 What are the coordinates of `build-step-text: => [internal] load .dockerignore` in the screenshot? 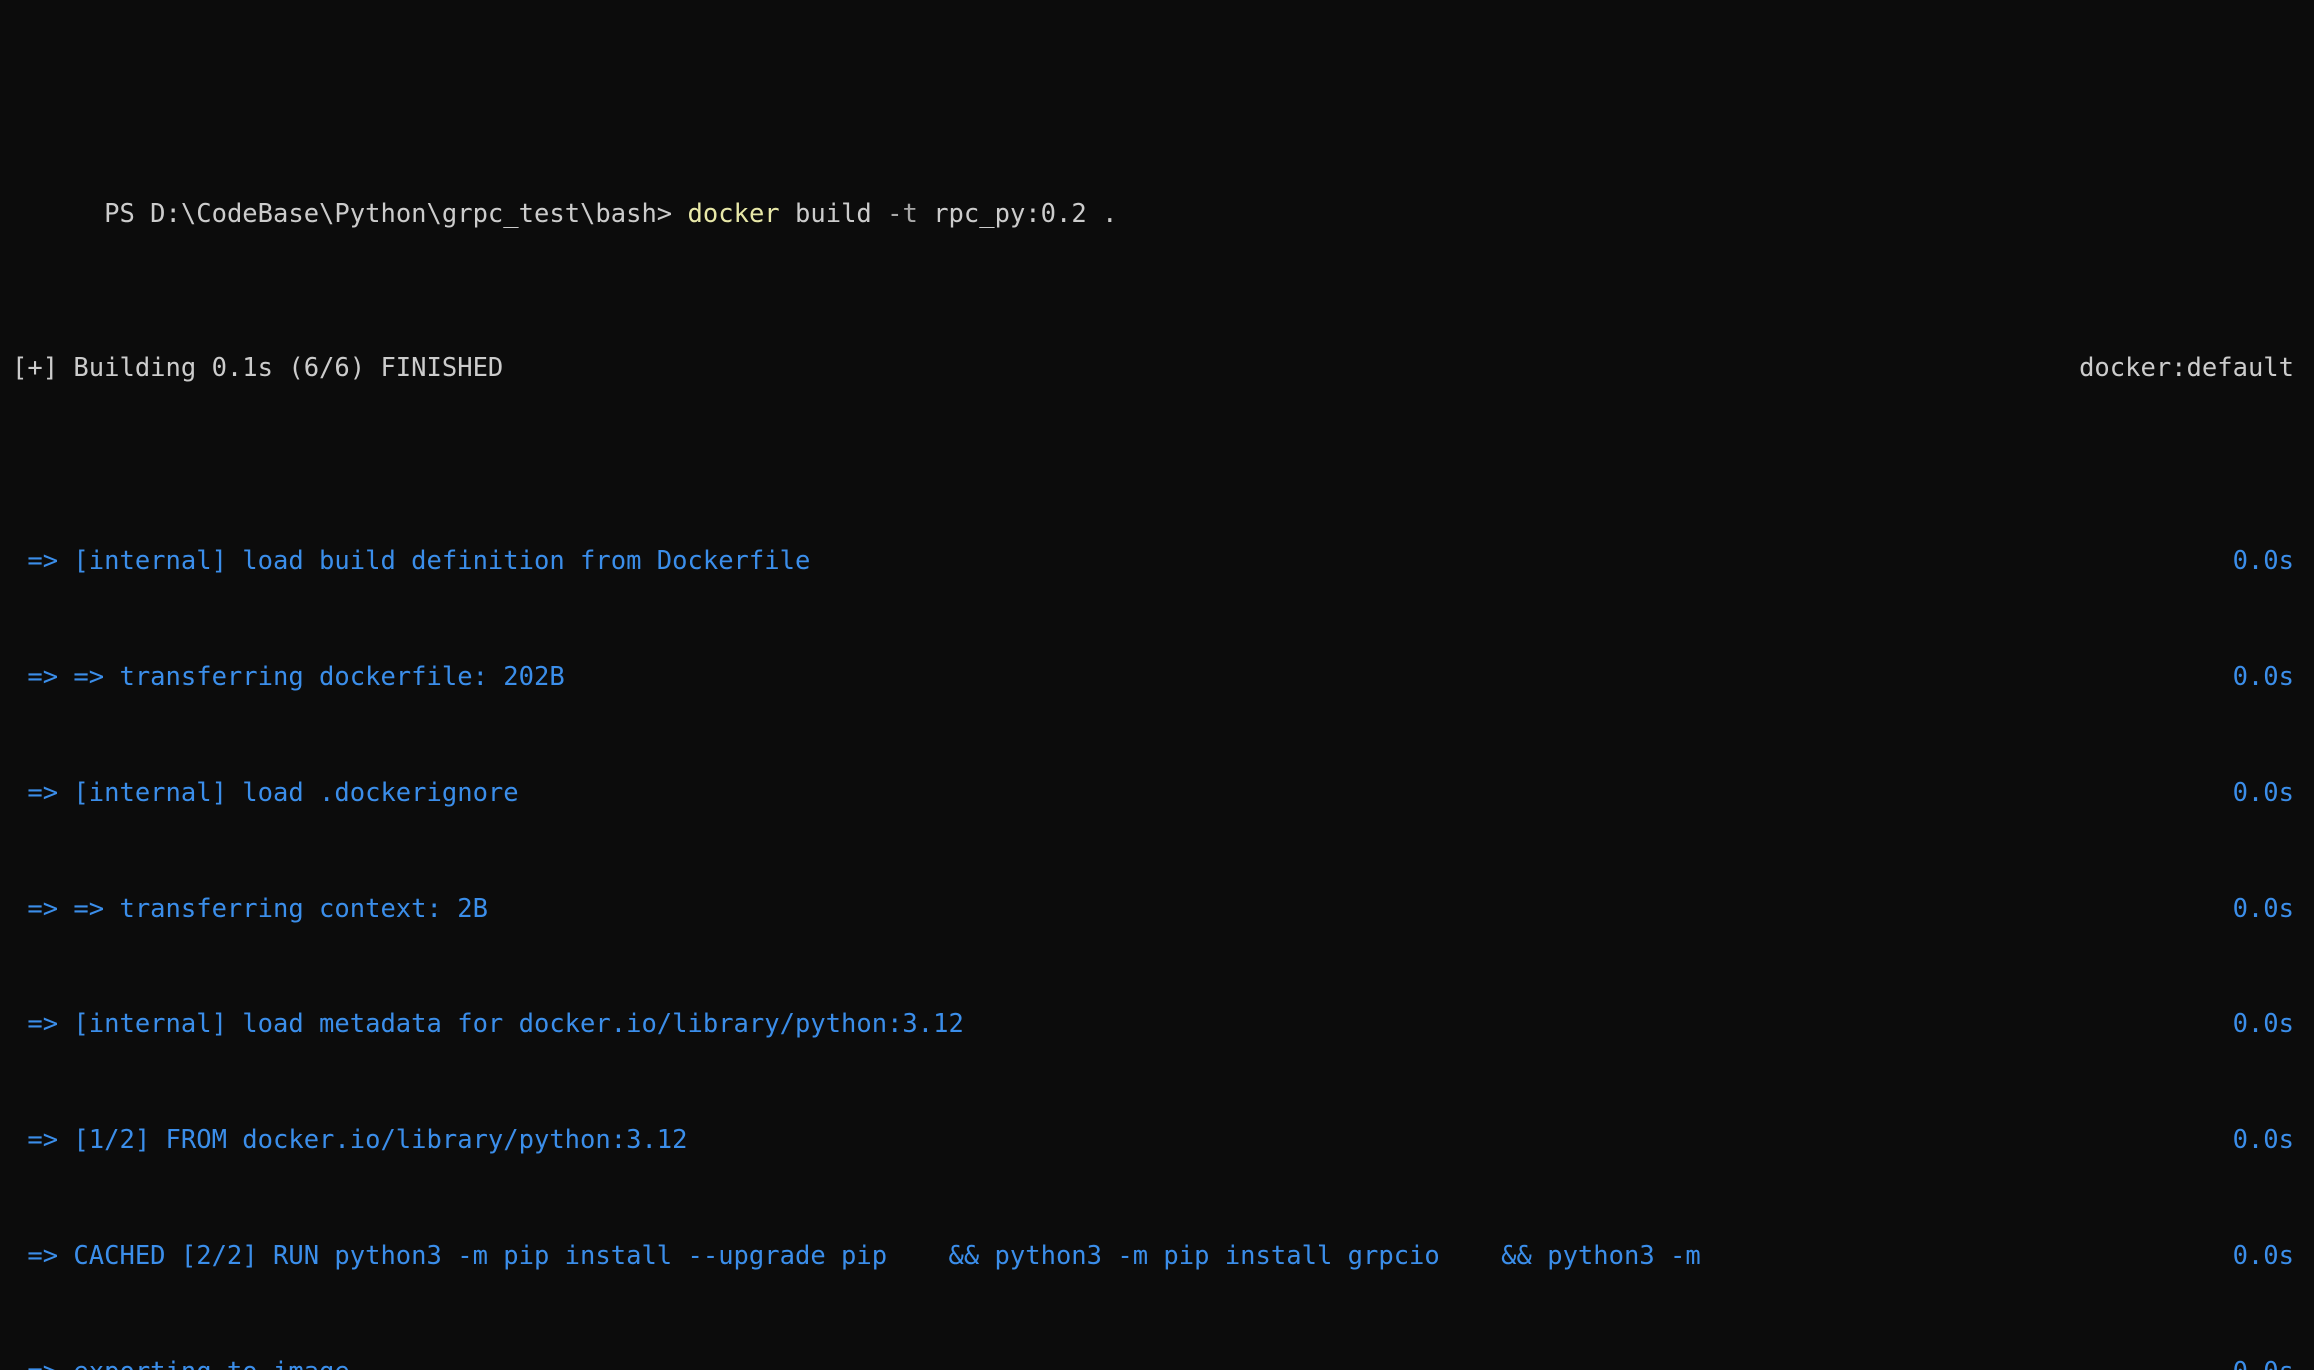 It's located at (265, 792).